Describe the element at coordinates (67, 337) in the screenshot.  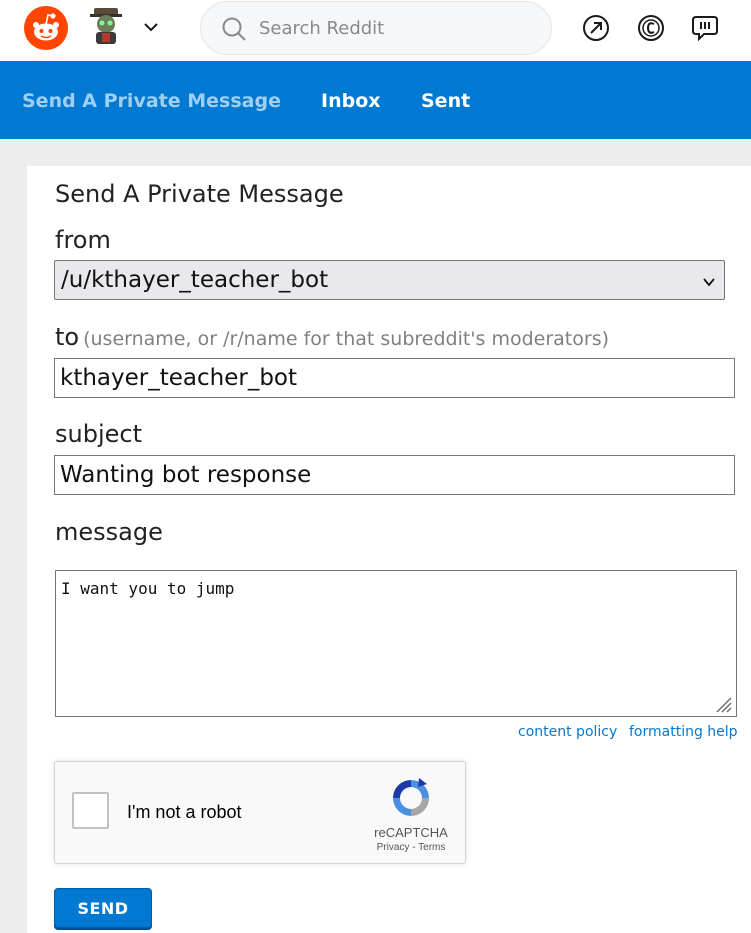
I see `to-label: to` at that location.